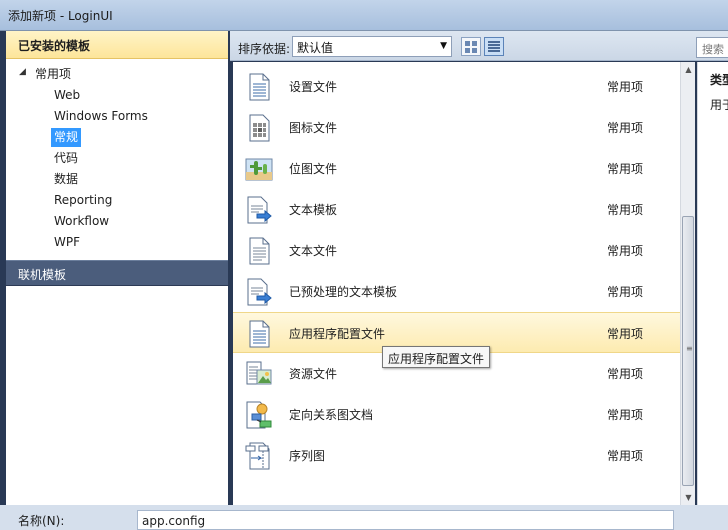 This screenshot has height=530, width=728. What do you see at coordinates (259, 169) in the screenshot?
I see `bitmap-file-icon` at bounding box center [259, 169].